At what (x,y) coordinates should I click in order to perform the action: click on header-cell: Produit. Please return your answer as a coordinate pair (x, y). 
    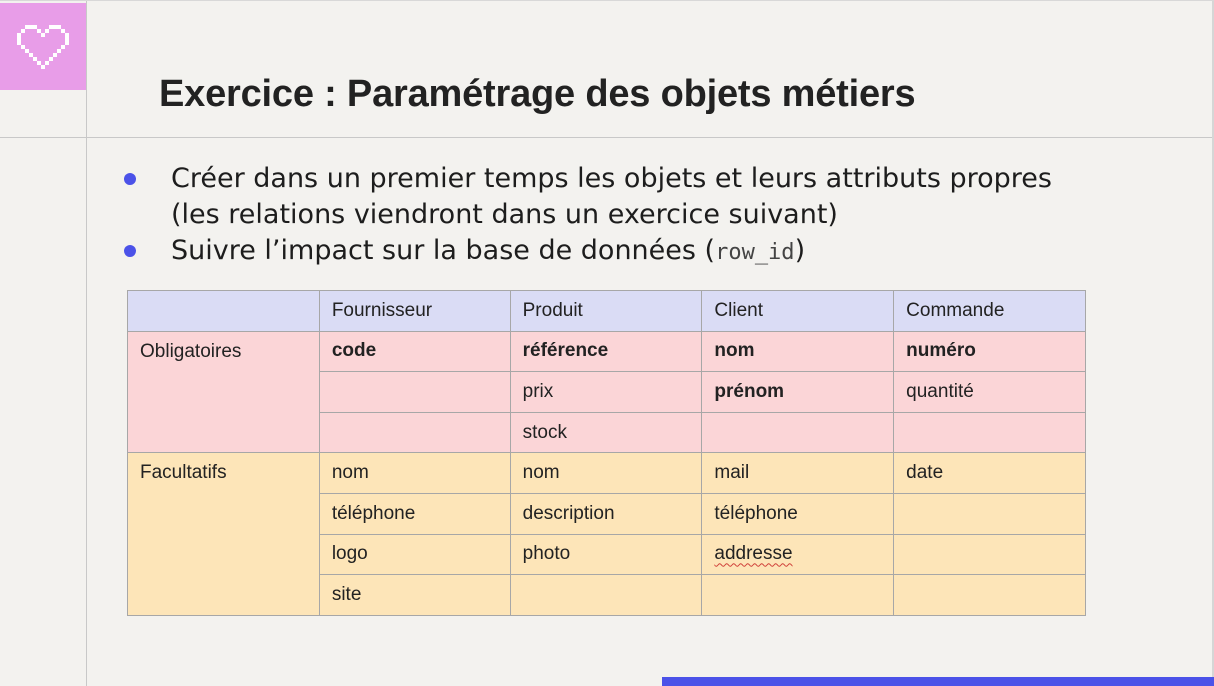
    Looking at the image, I should click on (606, 311).